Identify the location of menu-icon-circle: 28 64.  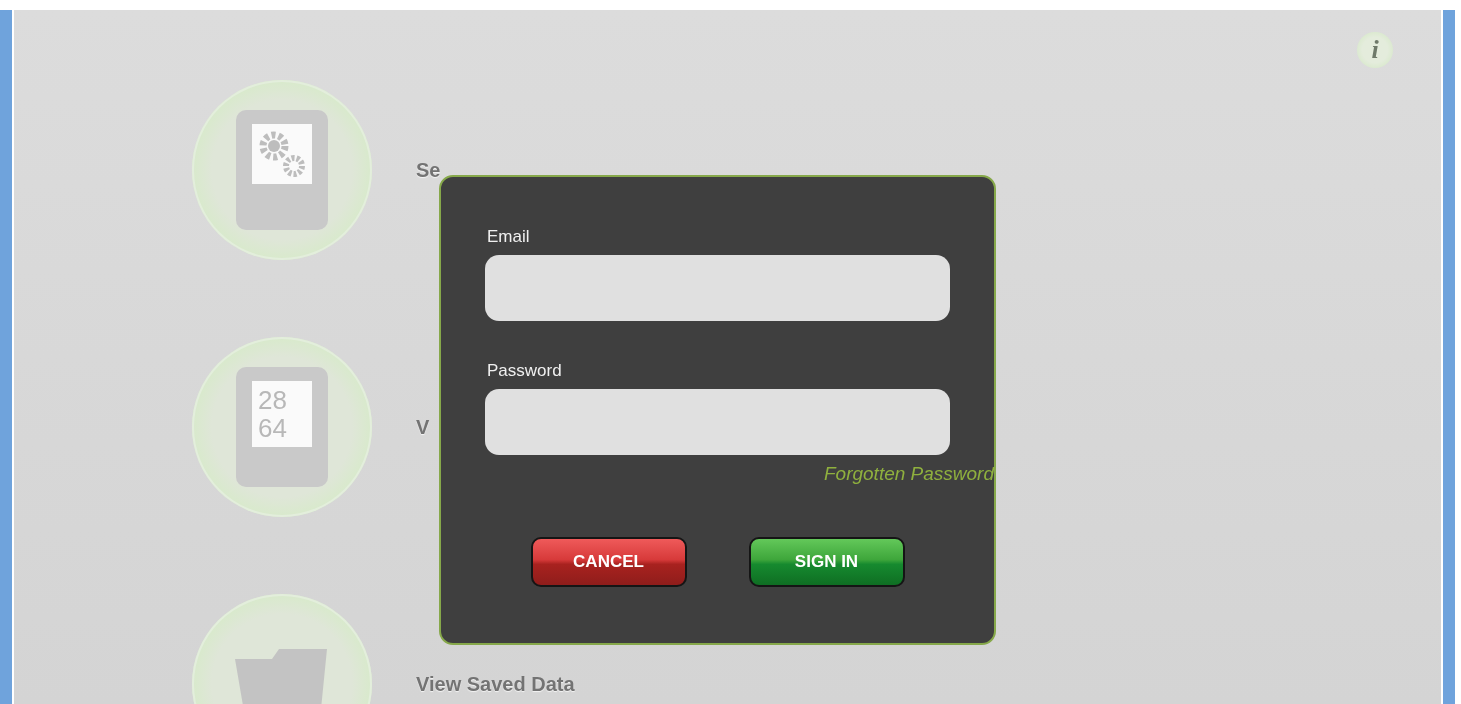
(282, 427).